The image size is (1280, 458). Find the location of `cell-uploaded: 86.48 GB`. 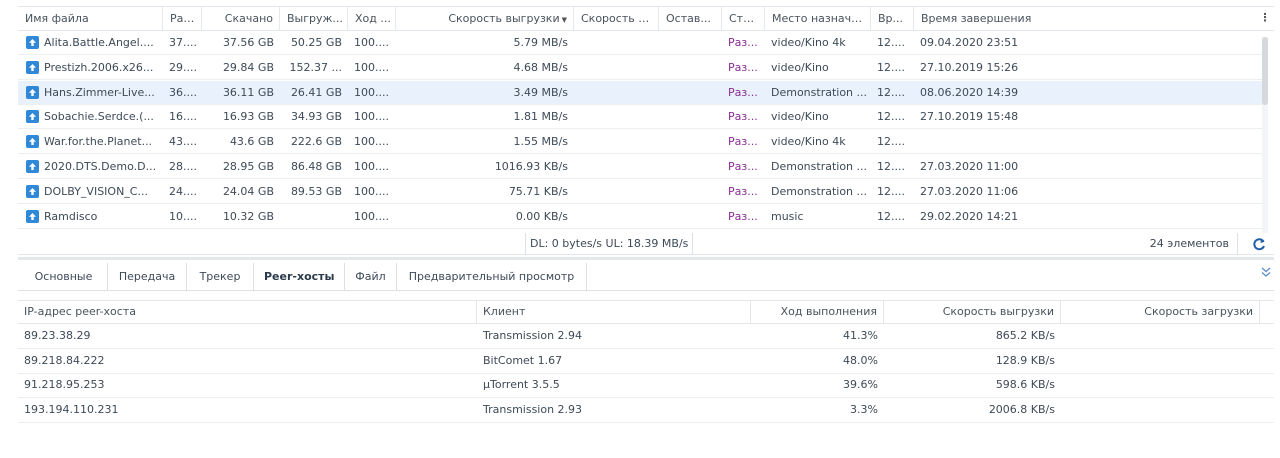

cell-uploaded: 86.48 GB is located at coordinates (316, 166).